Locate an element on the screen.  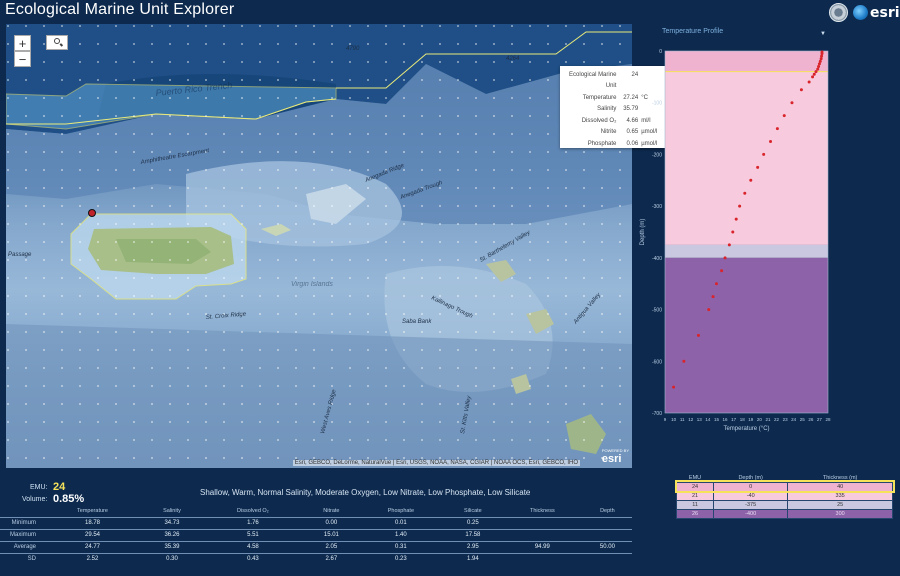
stats-column-header: Temperature is located at coordinates (92, 511).